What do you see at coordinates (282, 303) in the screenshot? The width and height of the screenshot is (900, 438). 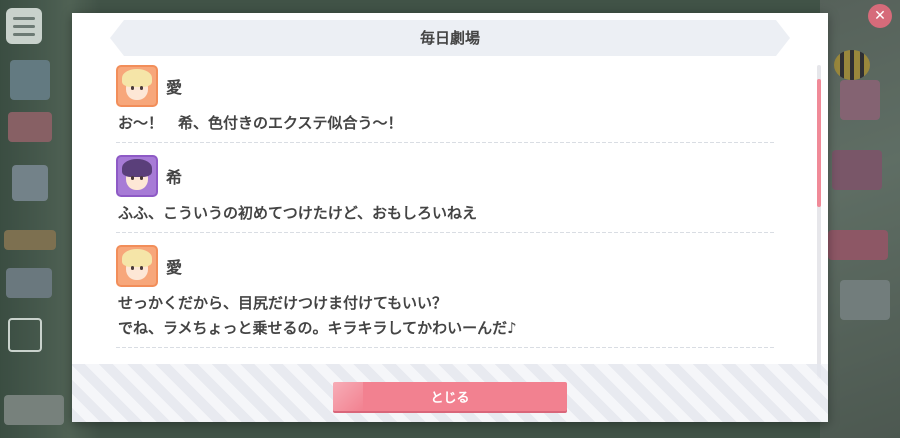 I see `dialogue-line: せっかくだから、目尻だけつけま付けてもいい？` at bounding box center [282, 303].